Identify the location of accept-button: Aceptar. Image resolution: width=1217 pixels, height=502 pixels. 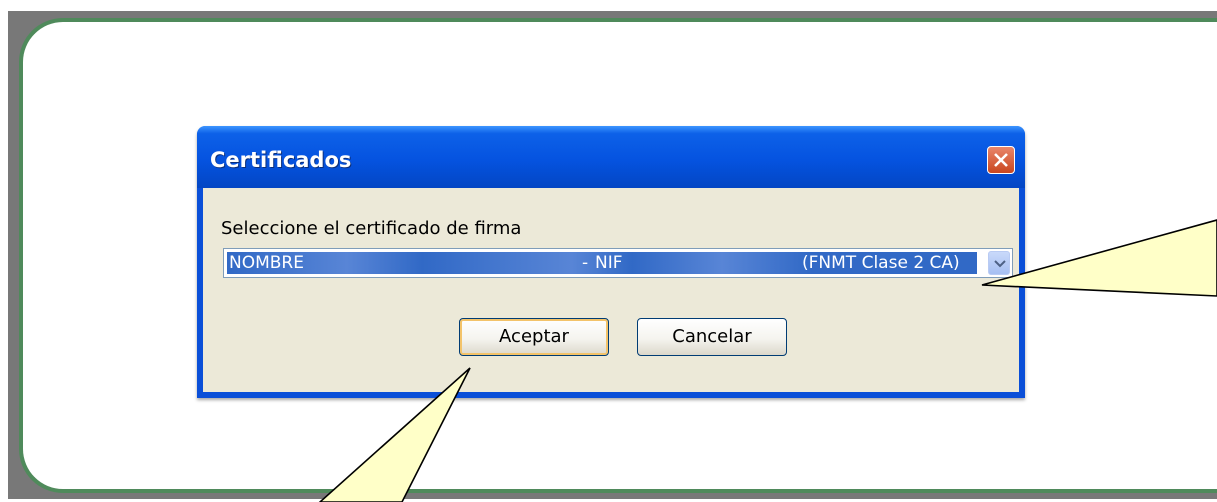
(534, 337).